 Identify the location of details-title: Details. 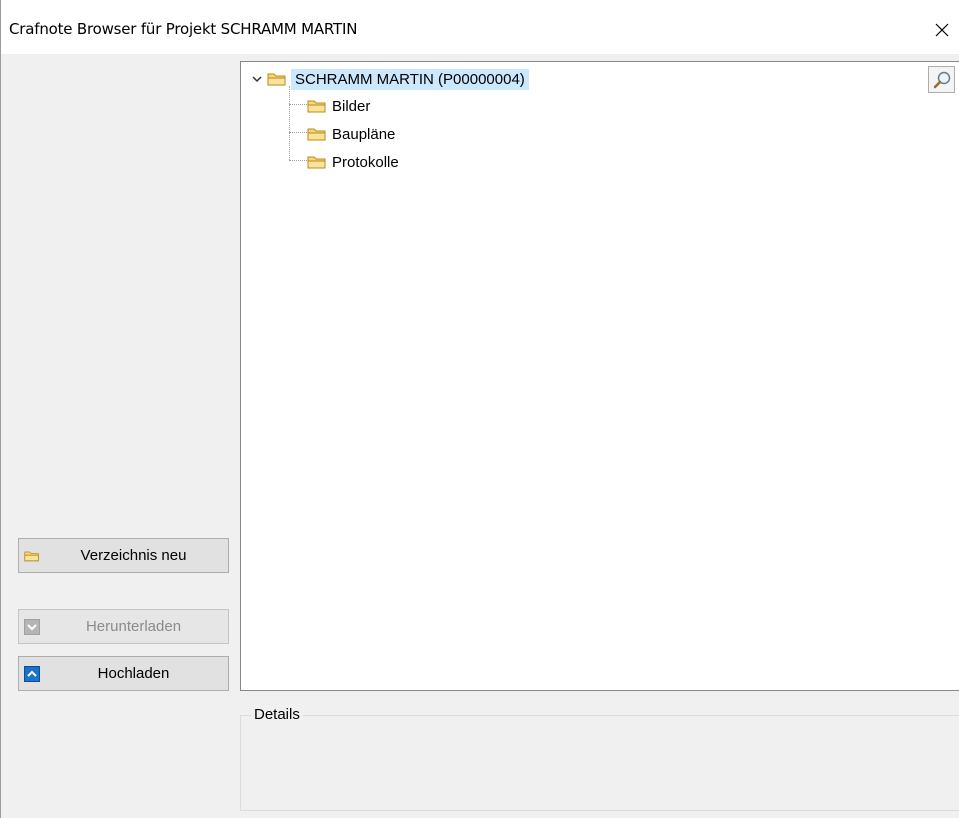
(277, 714).